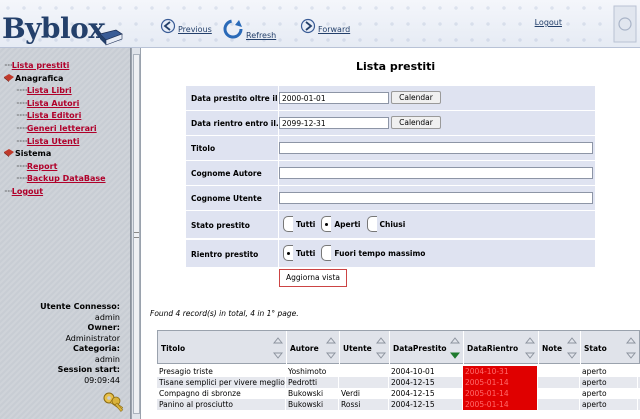 The width and height of the screenshot is (640, 419). I want to click on tree-connector: ·····, so click(8, 191).